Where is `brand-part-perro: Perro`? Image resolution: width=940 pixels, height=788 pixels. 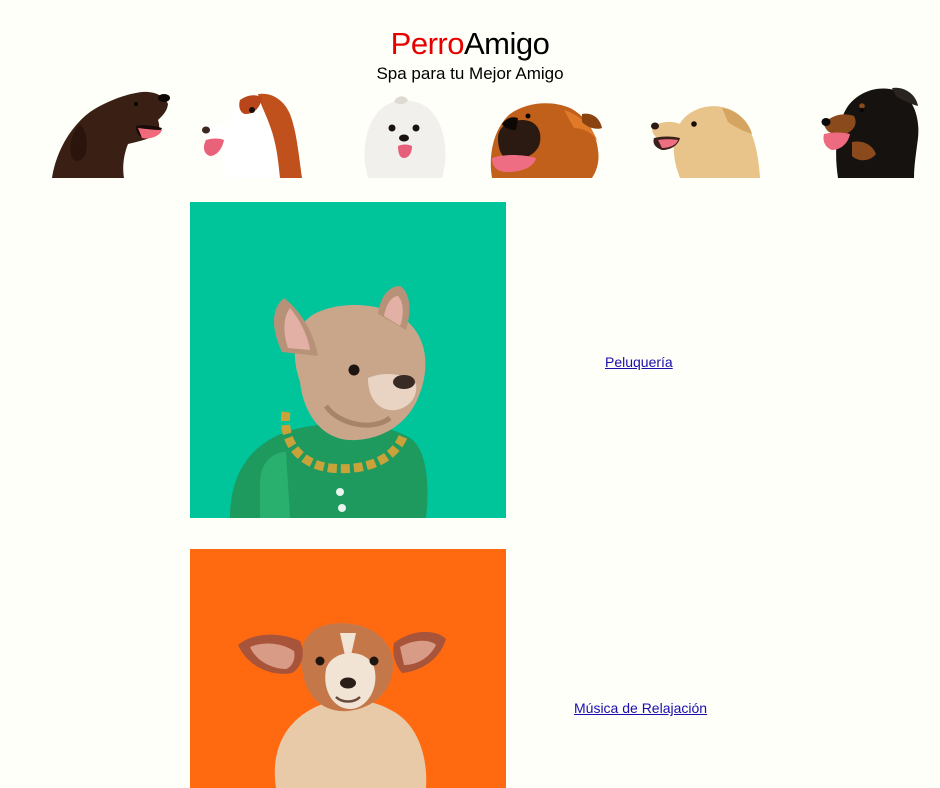 brand-part-perro: Perro is located at coordinates (427, 43).